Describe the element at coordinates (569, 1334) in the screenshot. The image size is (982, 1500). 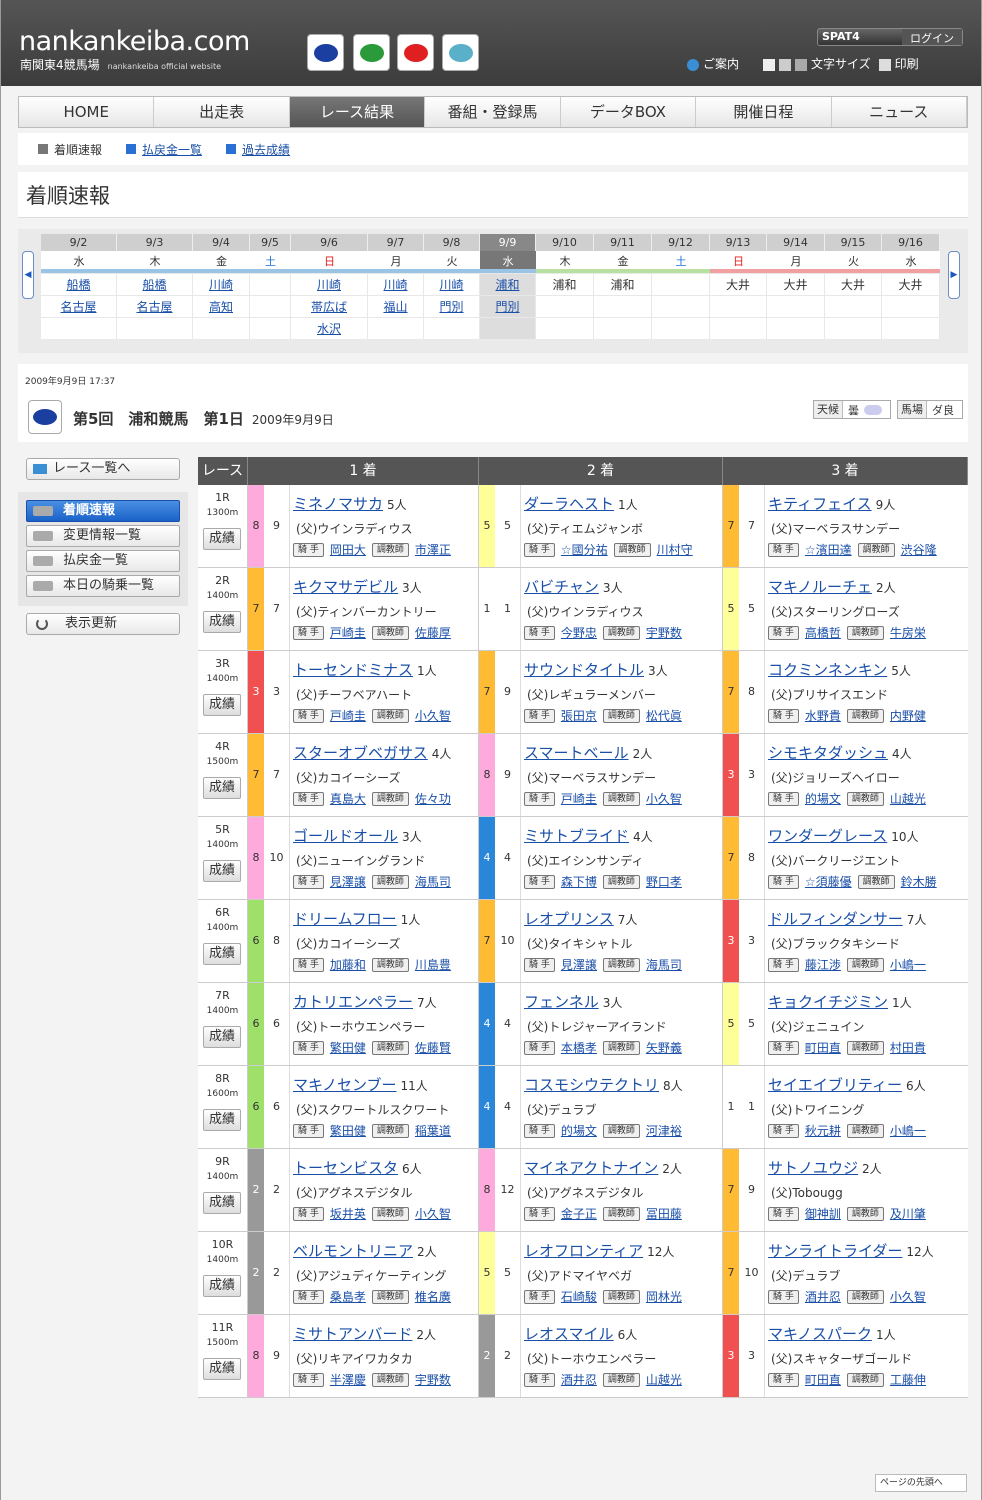
I see `horse-name-link: レオスマイル` at that location.